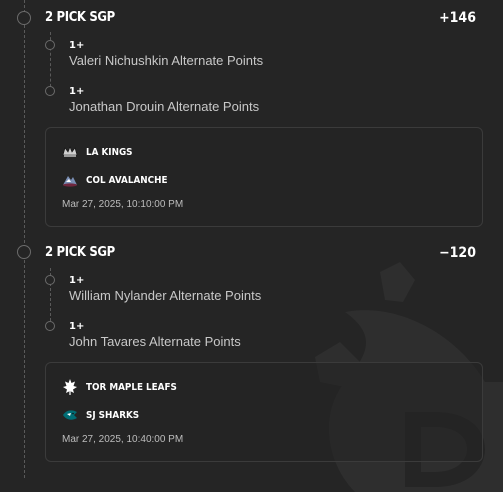 The image size is (503, 492). What do you see at coordinates (166, 60) in the screenshot?
I see `leg-selection: Valeri Nichushkin Alternate Points` at bounding box center [166, 60].